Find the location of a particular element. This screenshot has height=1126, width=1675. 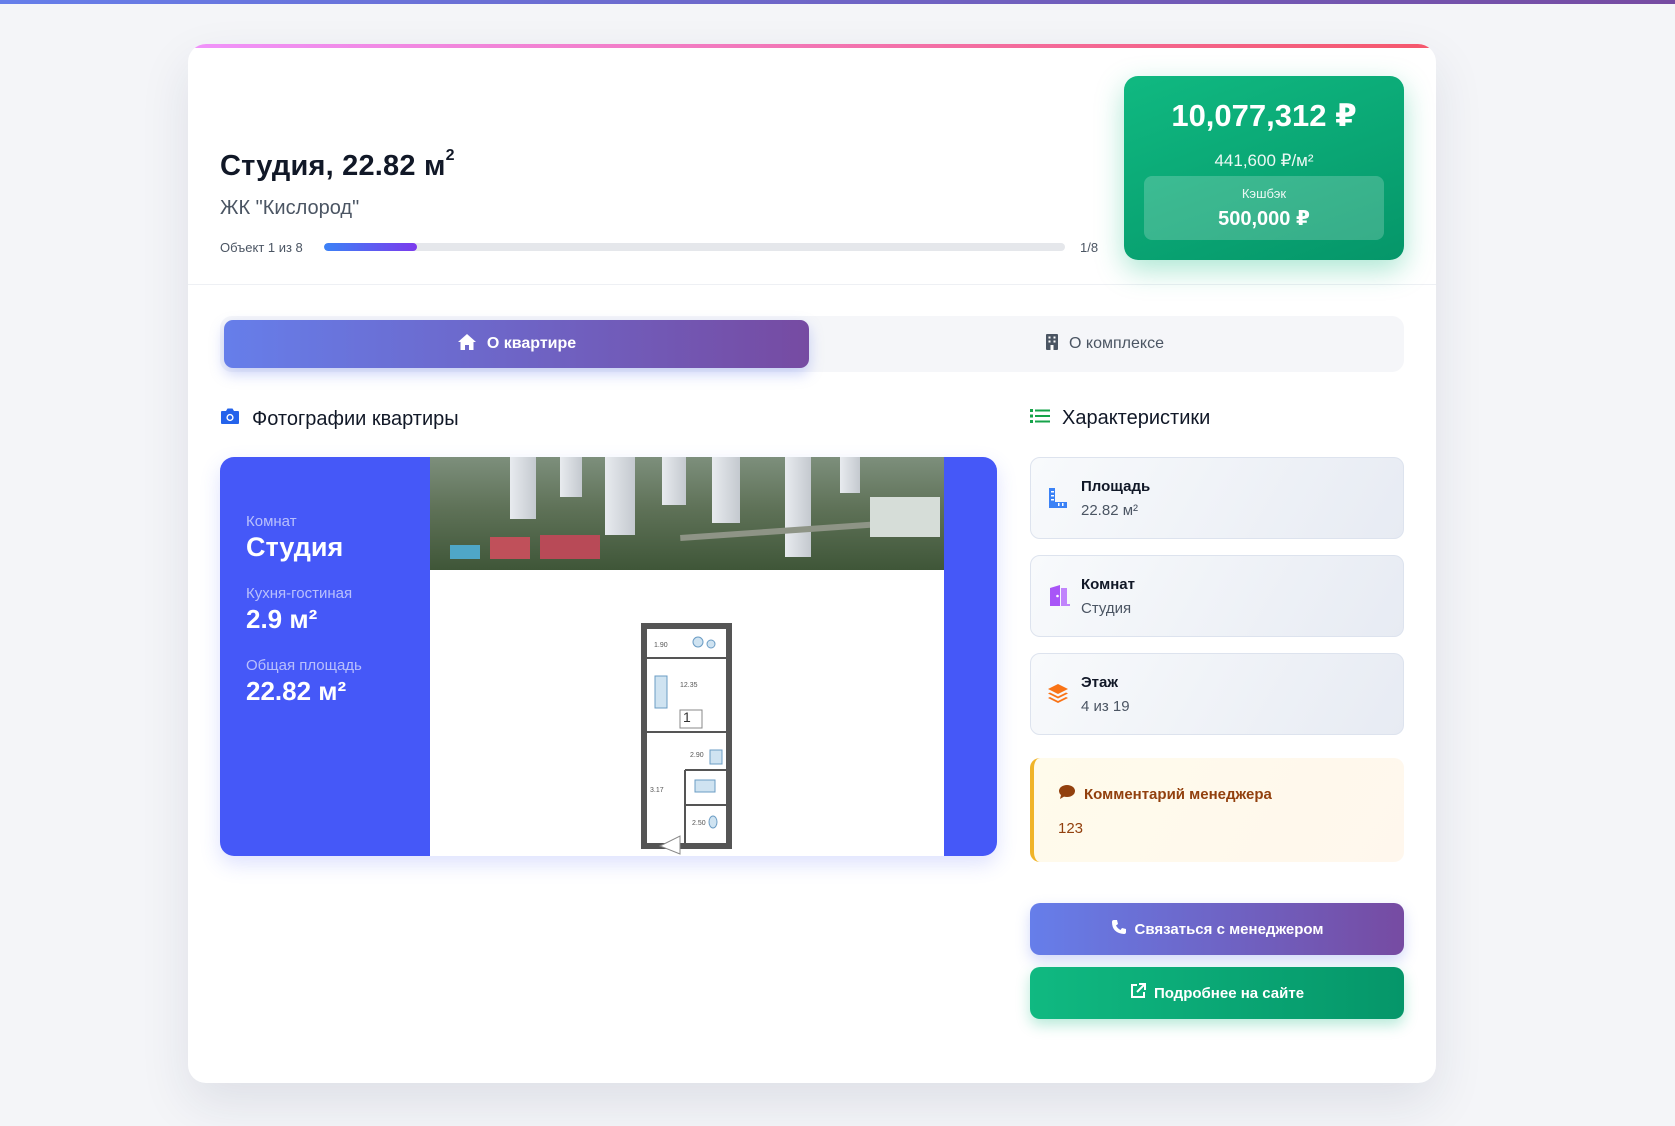

char-area-card: Площадь 22.82 м² is located at coordinates (1217, 498).